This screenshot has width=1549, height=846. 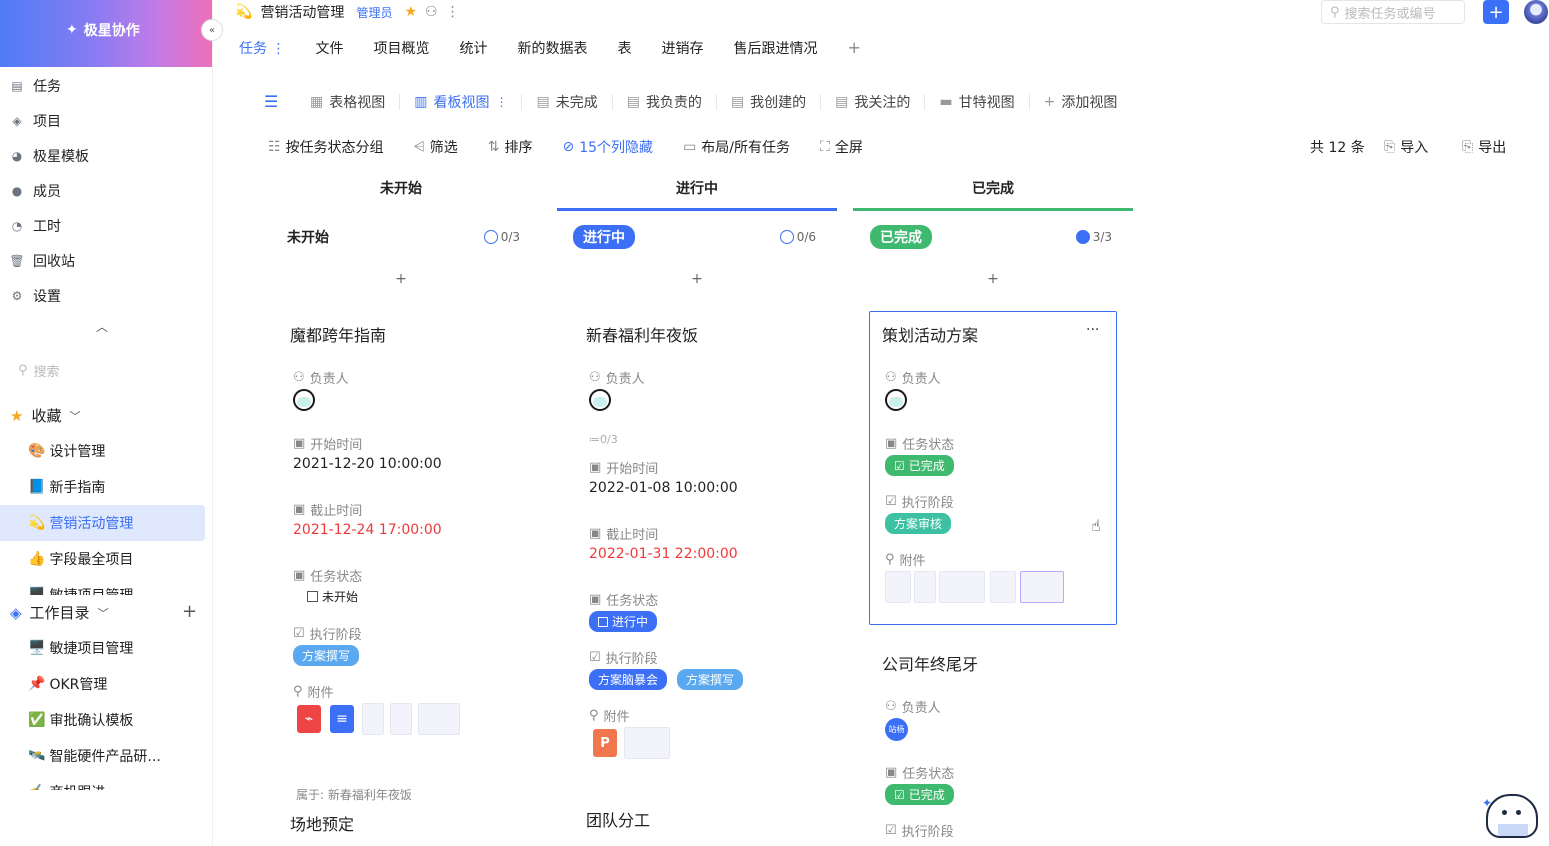 I want to click on favorite-item-fields: 👍 字段最全项目, so click(x=80, y=559).